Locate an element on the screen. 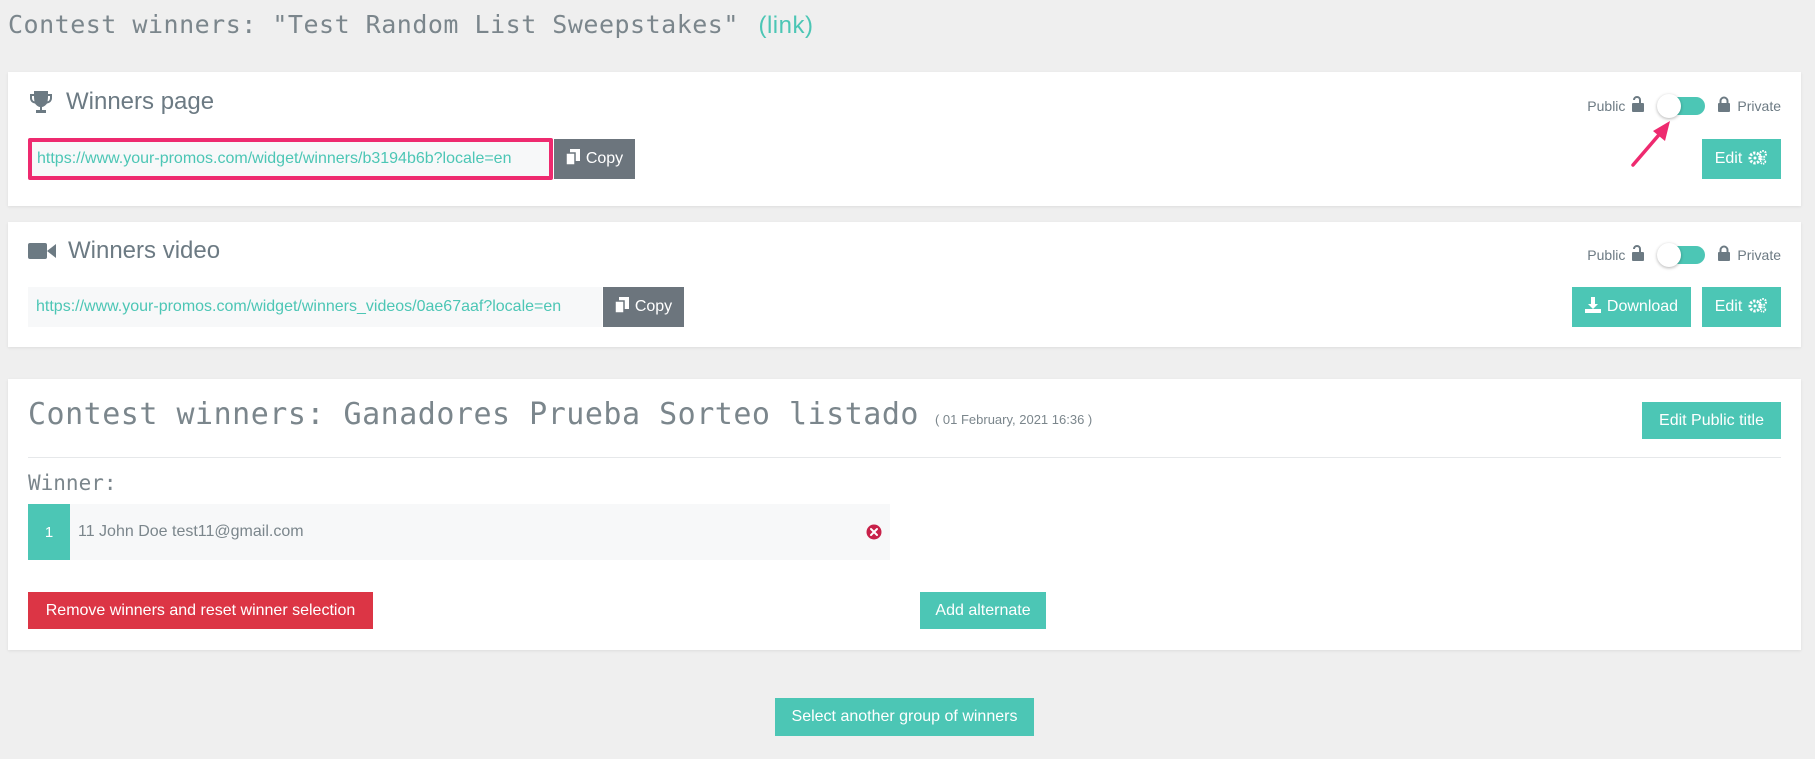  remove-circle-icon is located at coordinates (874, 532).